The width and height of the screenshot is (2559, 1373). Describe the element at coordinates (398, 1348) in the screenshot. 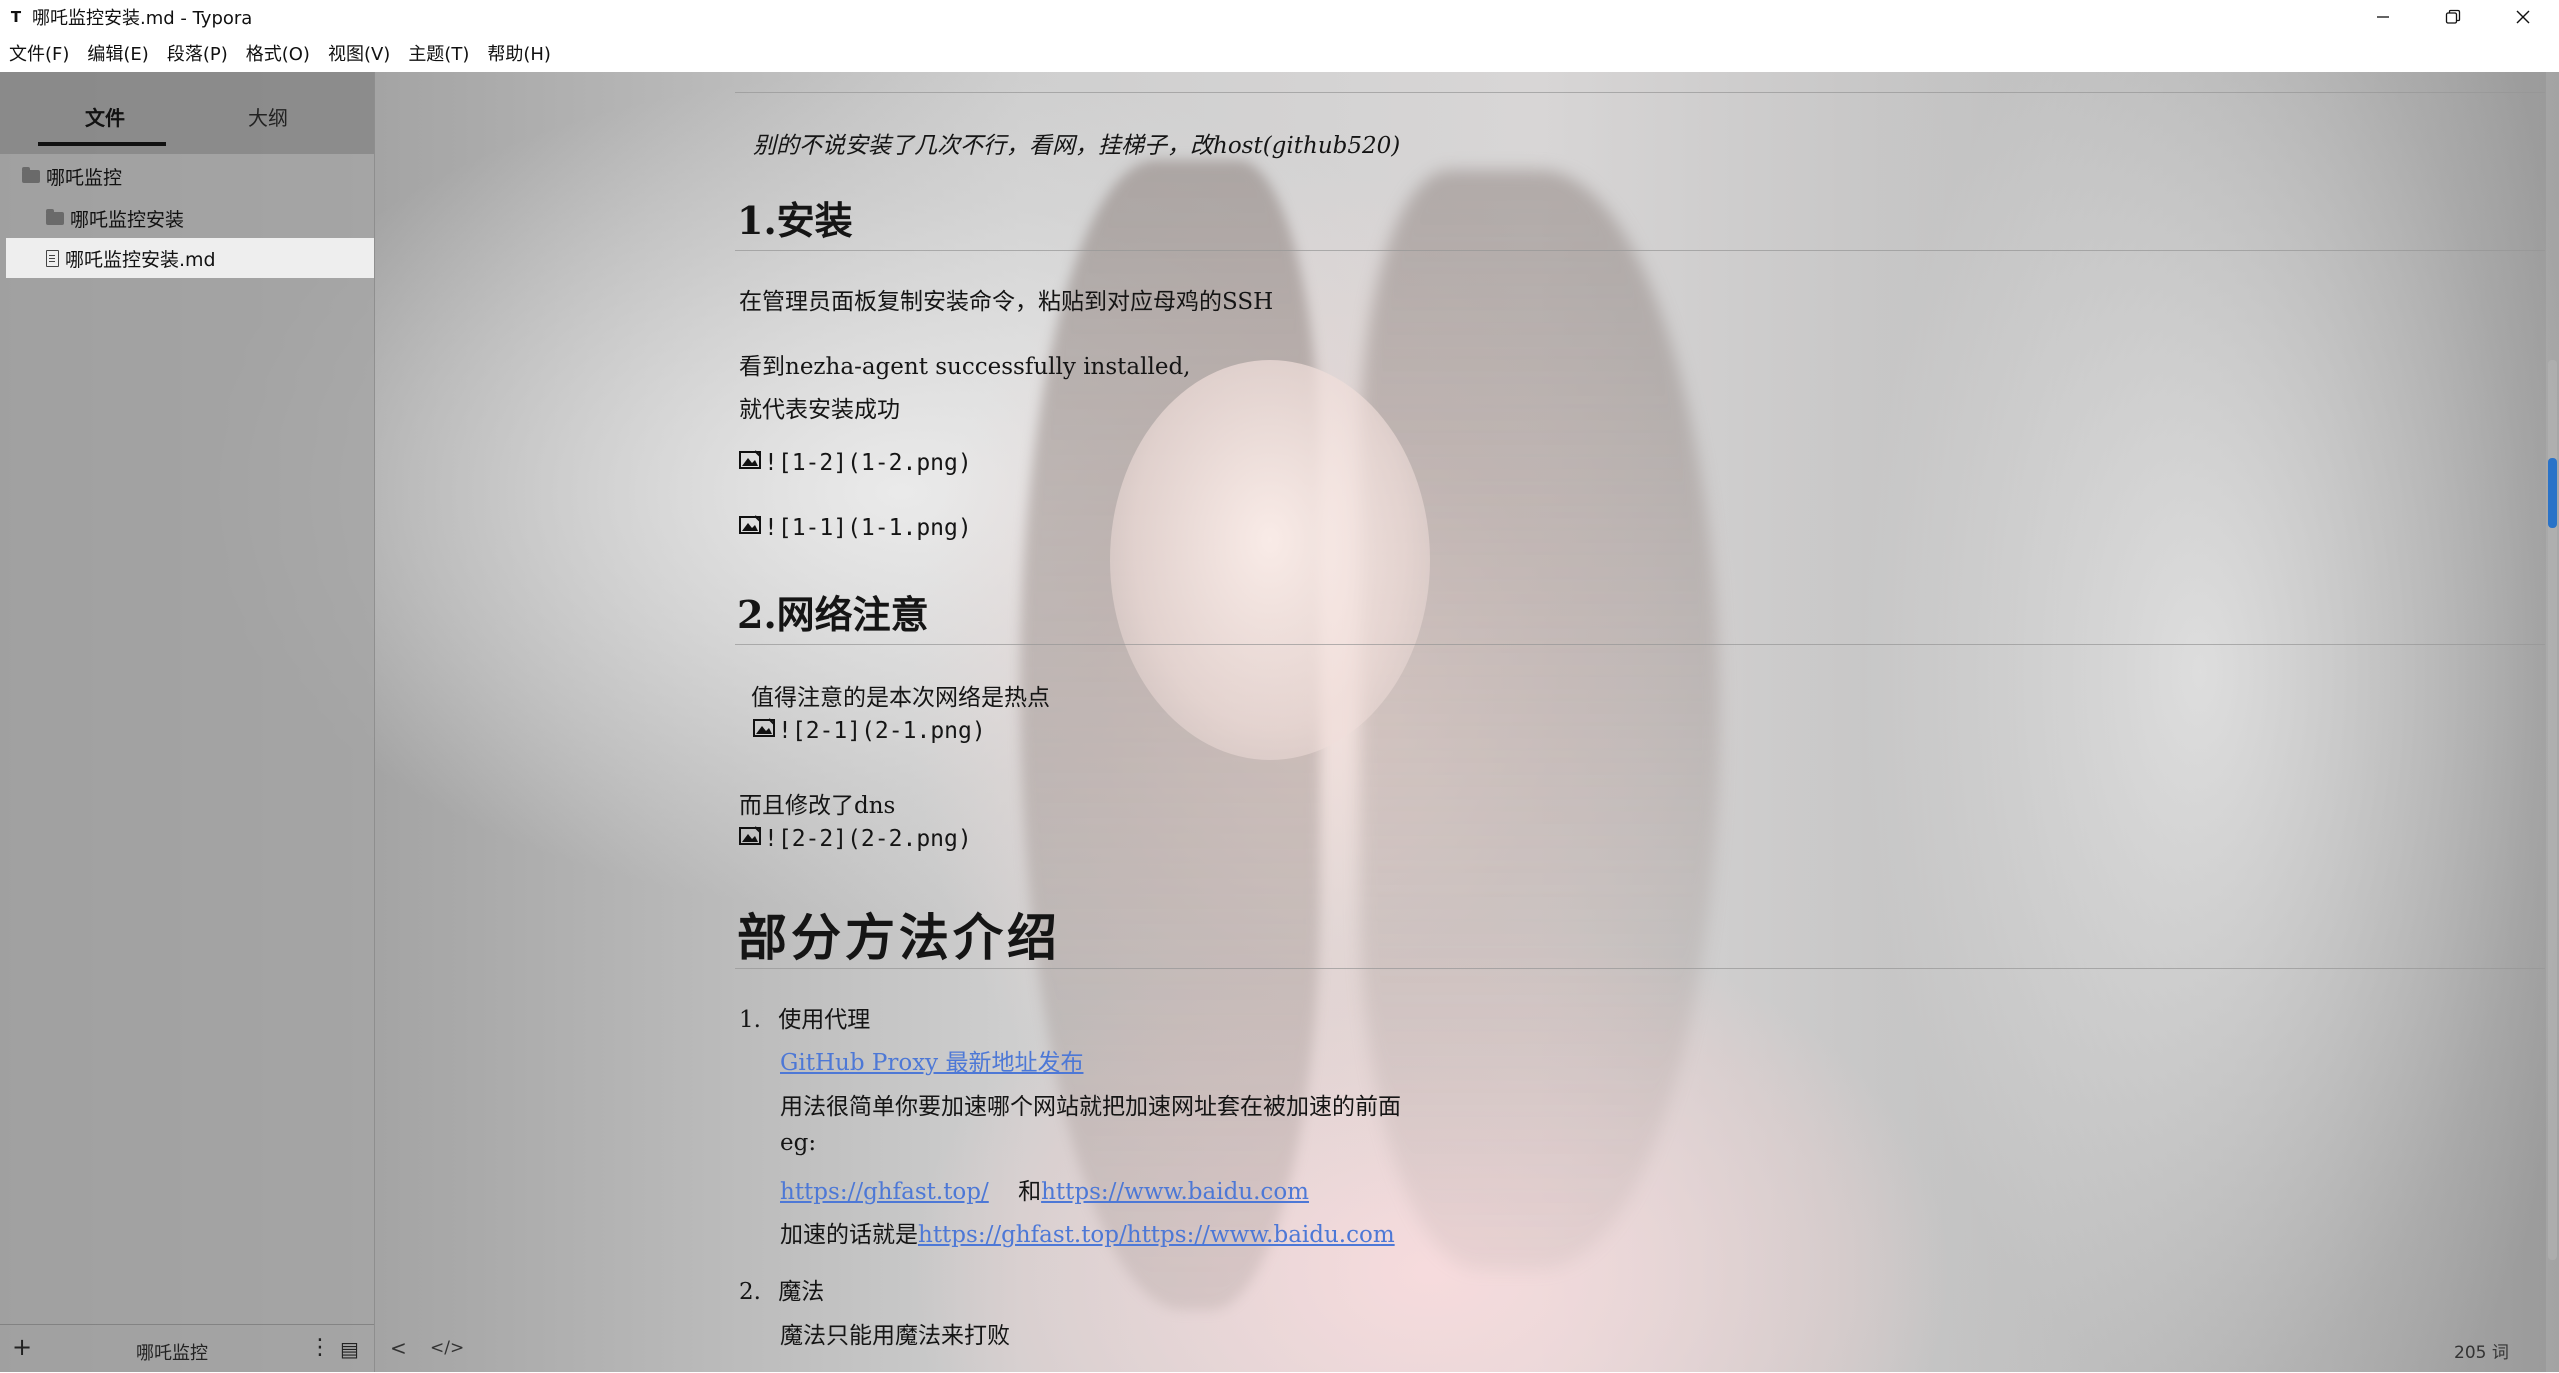

I see `toggle-sidebar-button: <` at that location.